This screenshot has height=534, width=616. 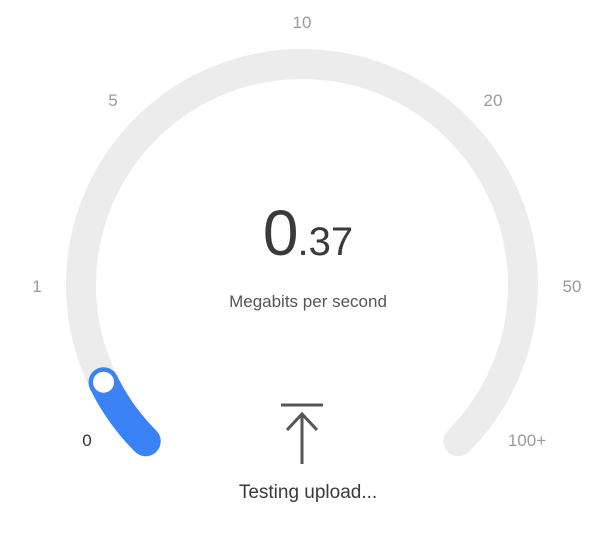 I want to click on scale-label-0: 0, so click(x=87, y=440).